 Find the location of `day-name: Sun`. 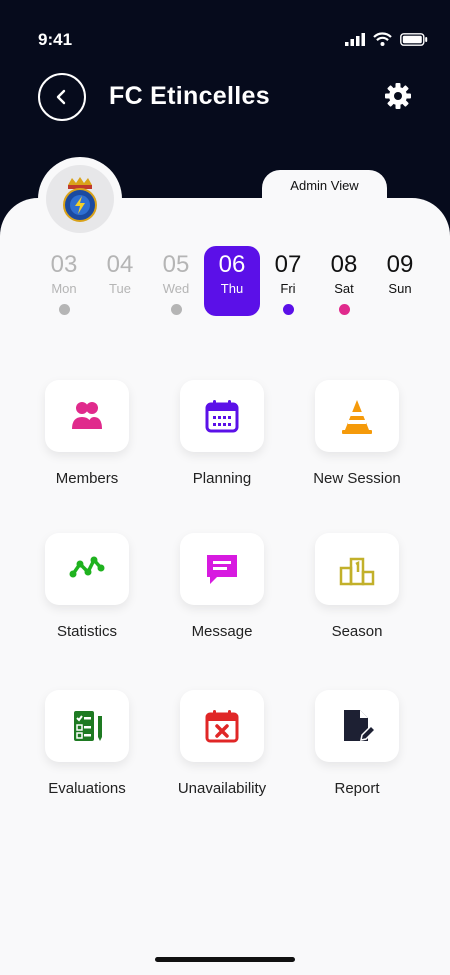

day-name: Sun is located at coordinates (400, 288).